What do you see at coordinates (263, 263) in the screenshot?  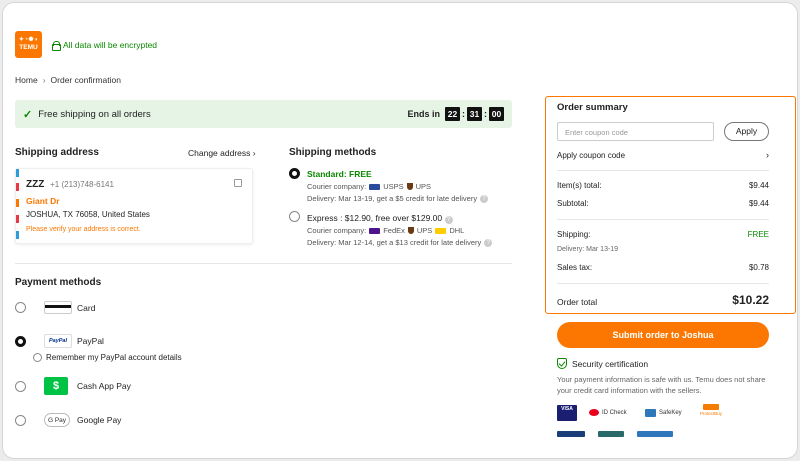 I see `section-divider` at bounding box center [263, 263].